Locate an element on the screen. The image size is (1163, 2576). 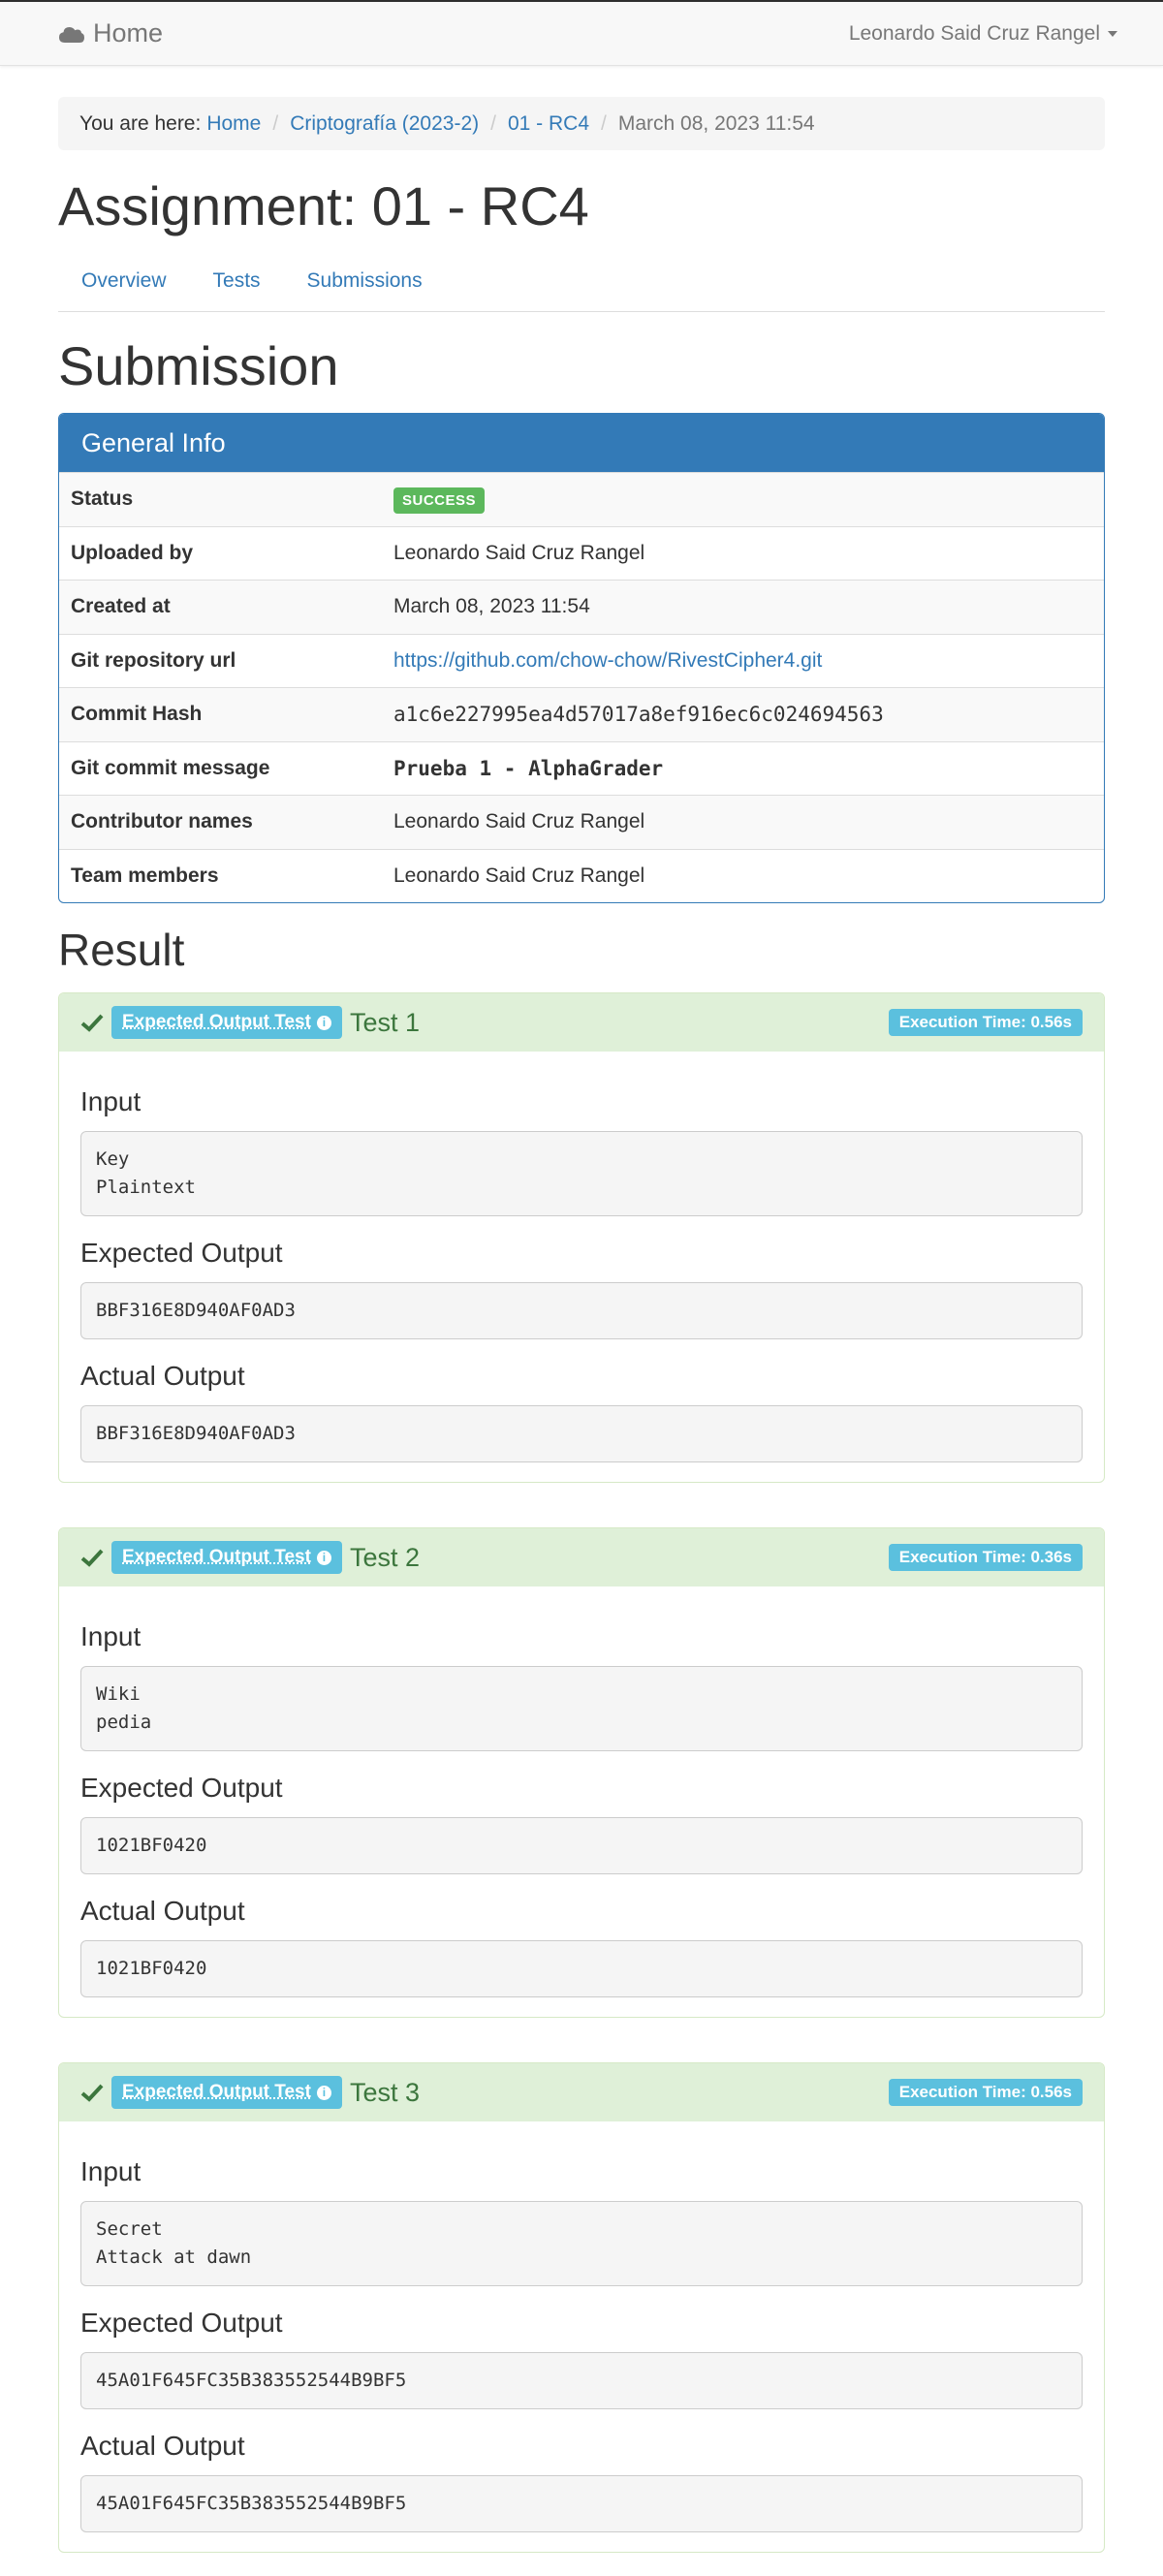
input-block: Key Plaintext is located at coordinates (581, 1173).